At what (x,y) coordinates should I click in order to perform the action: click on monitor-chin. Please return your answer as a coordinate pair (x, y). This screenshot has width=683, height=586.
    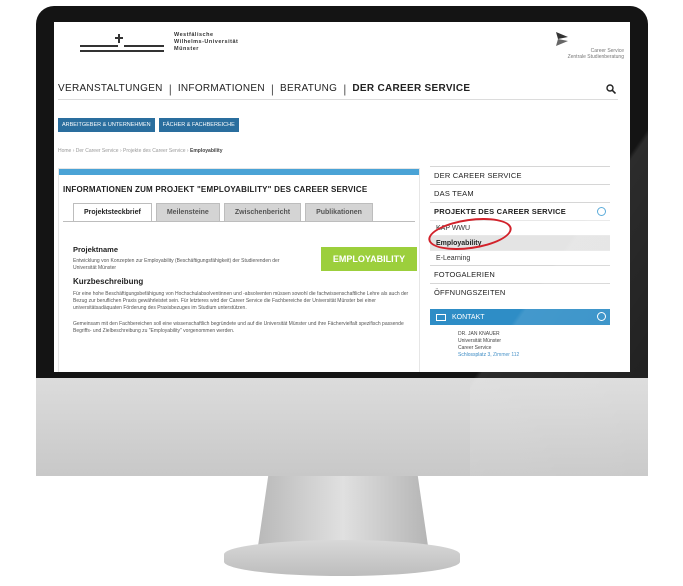
    Looking at the image, I should click on (342, 427).